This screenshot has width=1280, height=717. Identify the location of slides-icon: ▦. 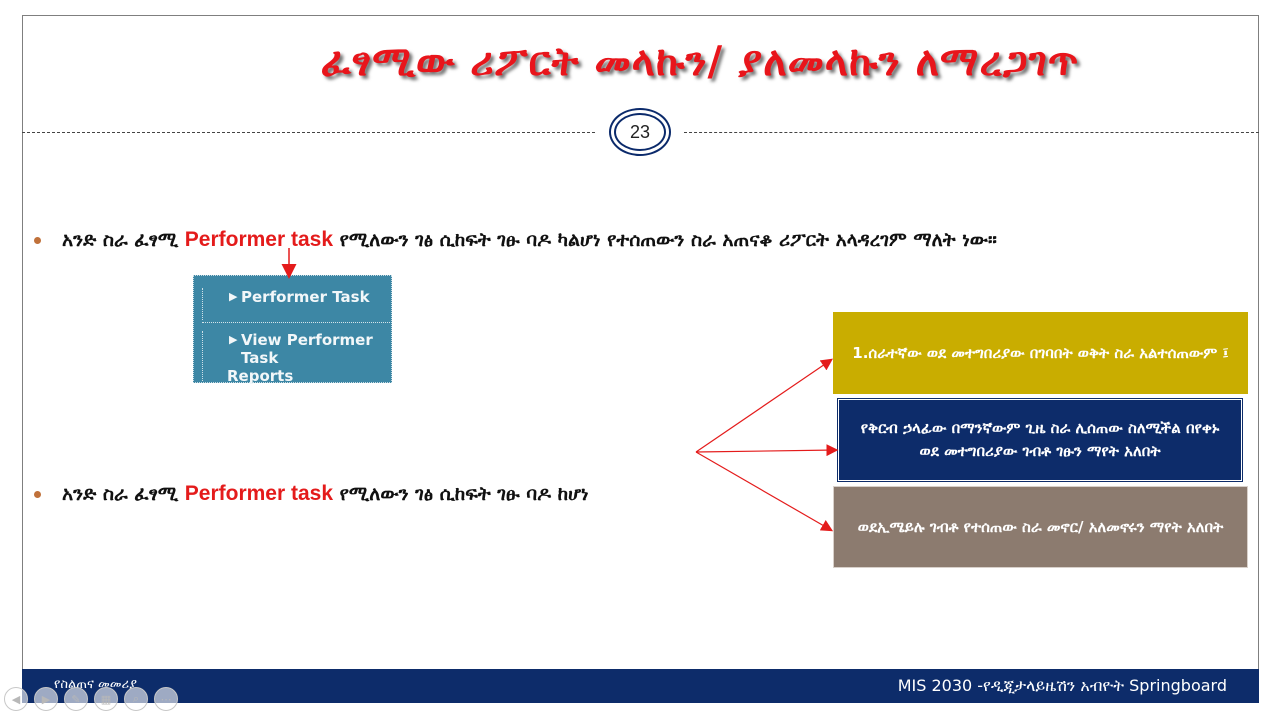
(106, 699).